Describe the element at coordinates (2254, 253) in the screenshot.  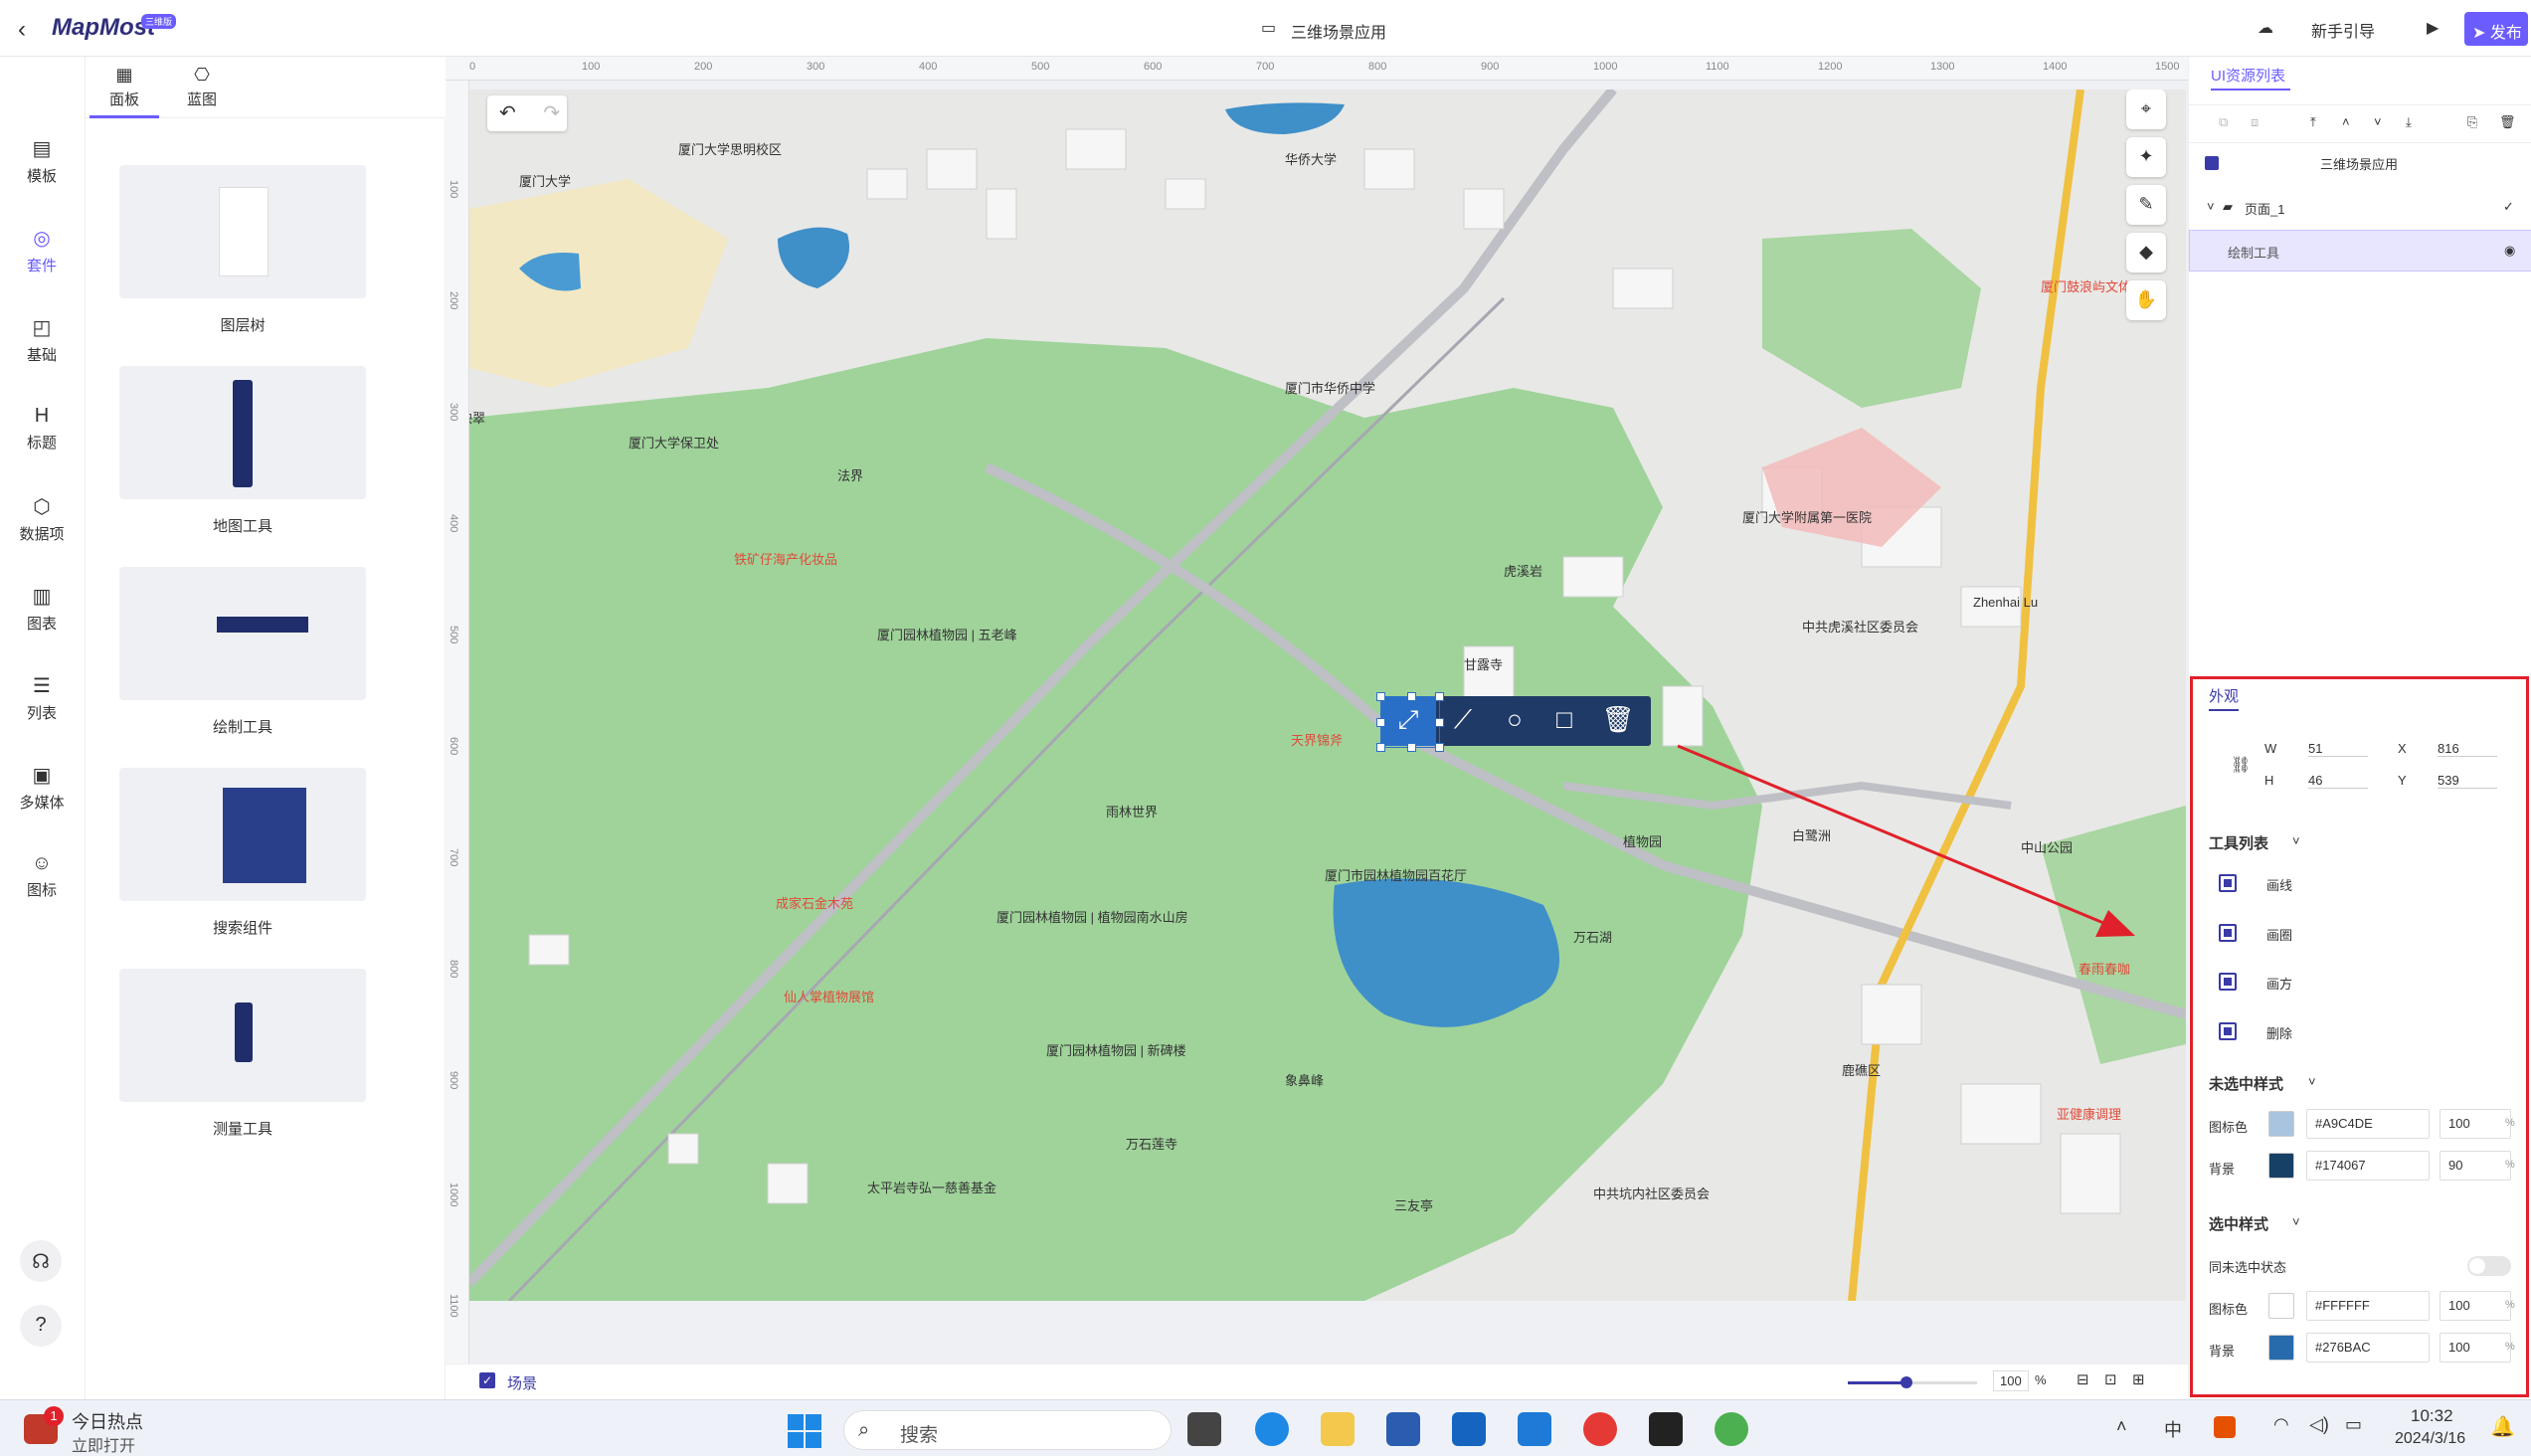
I see `tree-node-draw-tools: 绘制工具` at that location.